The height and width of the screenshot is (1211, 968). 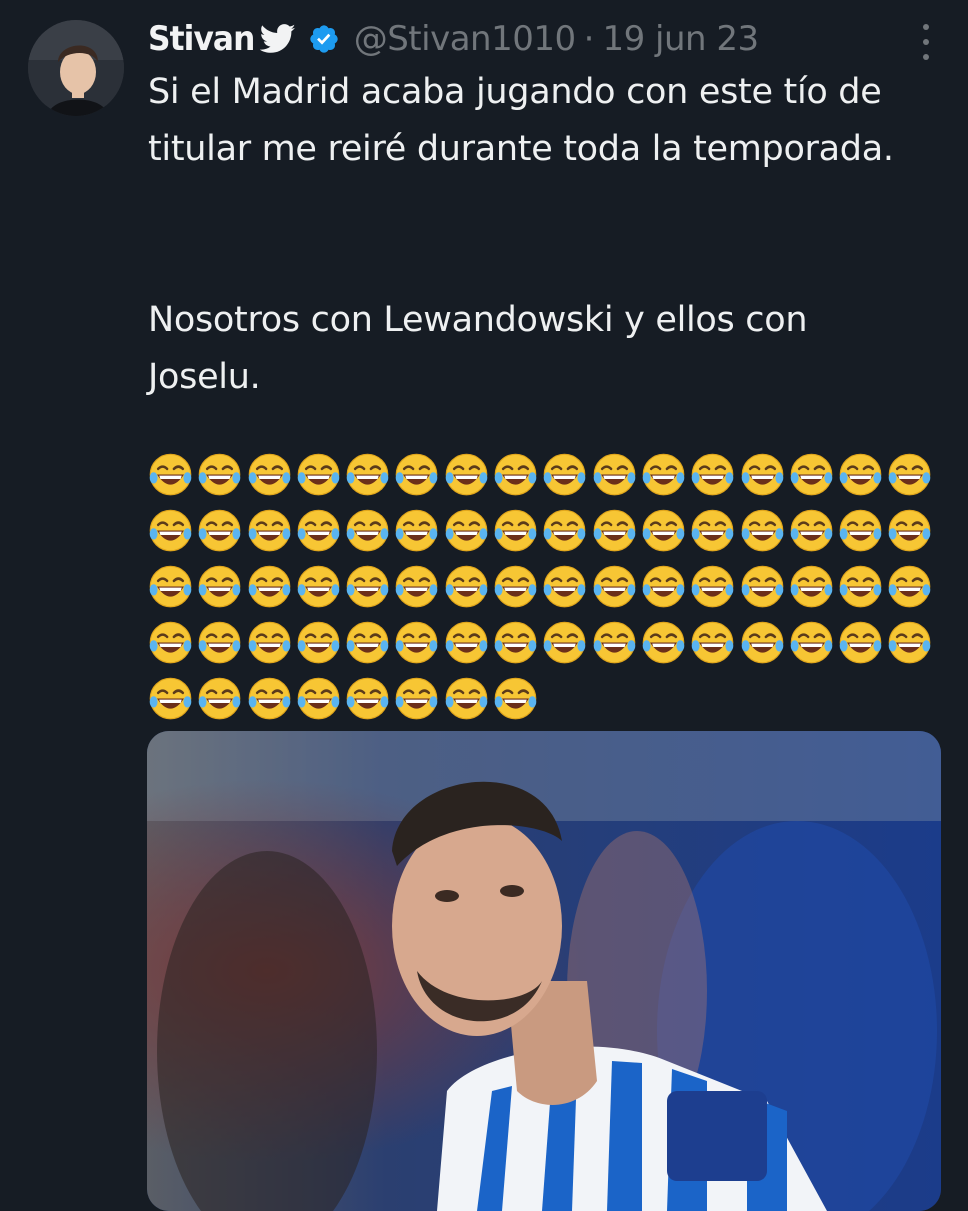 I want to click on more-options-icon, so click(x=926, y=42).